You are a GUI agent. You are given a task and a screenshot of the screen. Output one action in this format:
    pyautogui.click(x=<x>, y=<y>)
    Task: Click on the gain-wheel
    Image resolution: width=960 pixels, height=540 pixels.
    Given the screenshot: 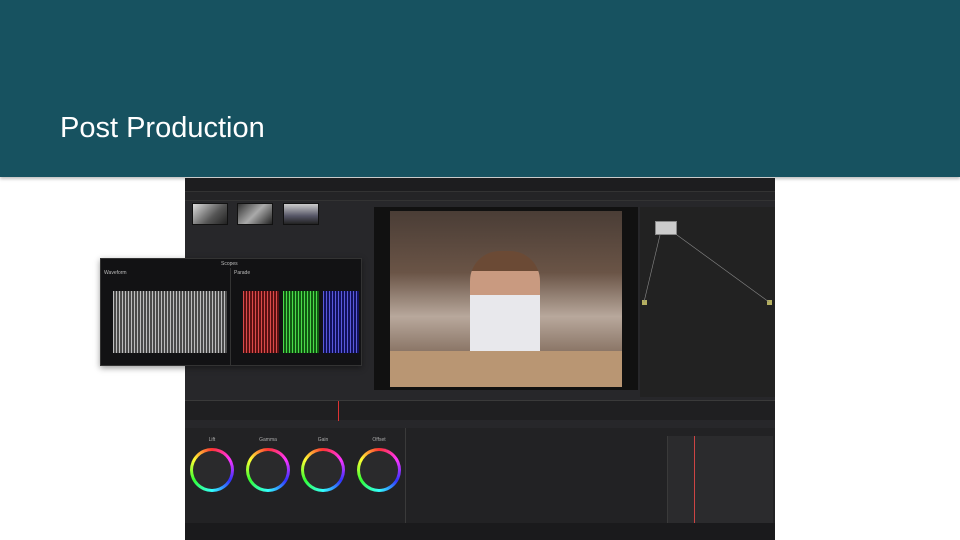 What is the action you would take?
    pyautogui.click(x=323, y=470)
    